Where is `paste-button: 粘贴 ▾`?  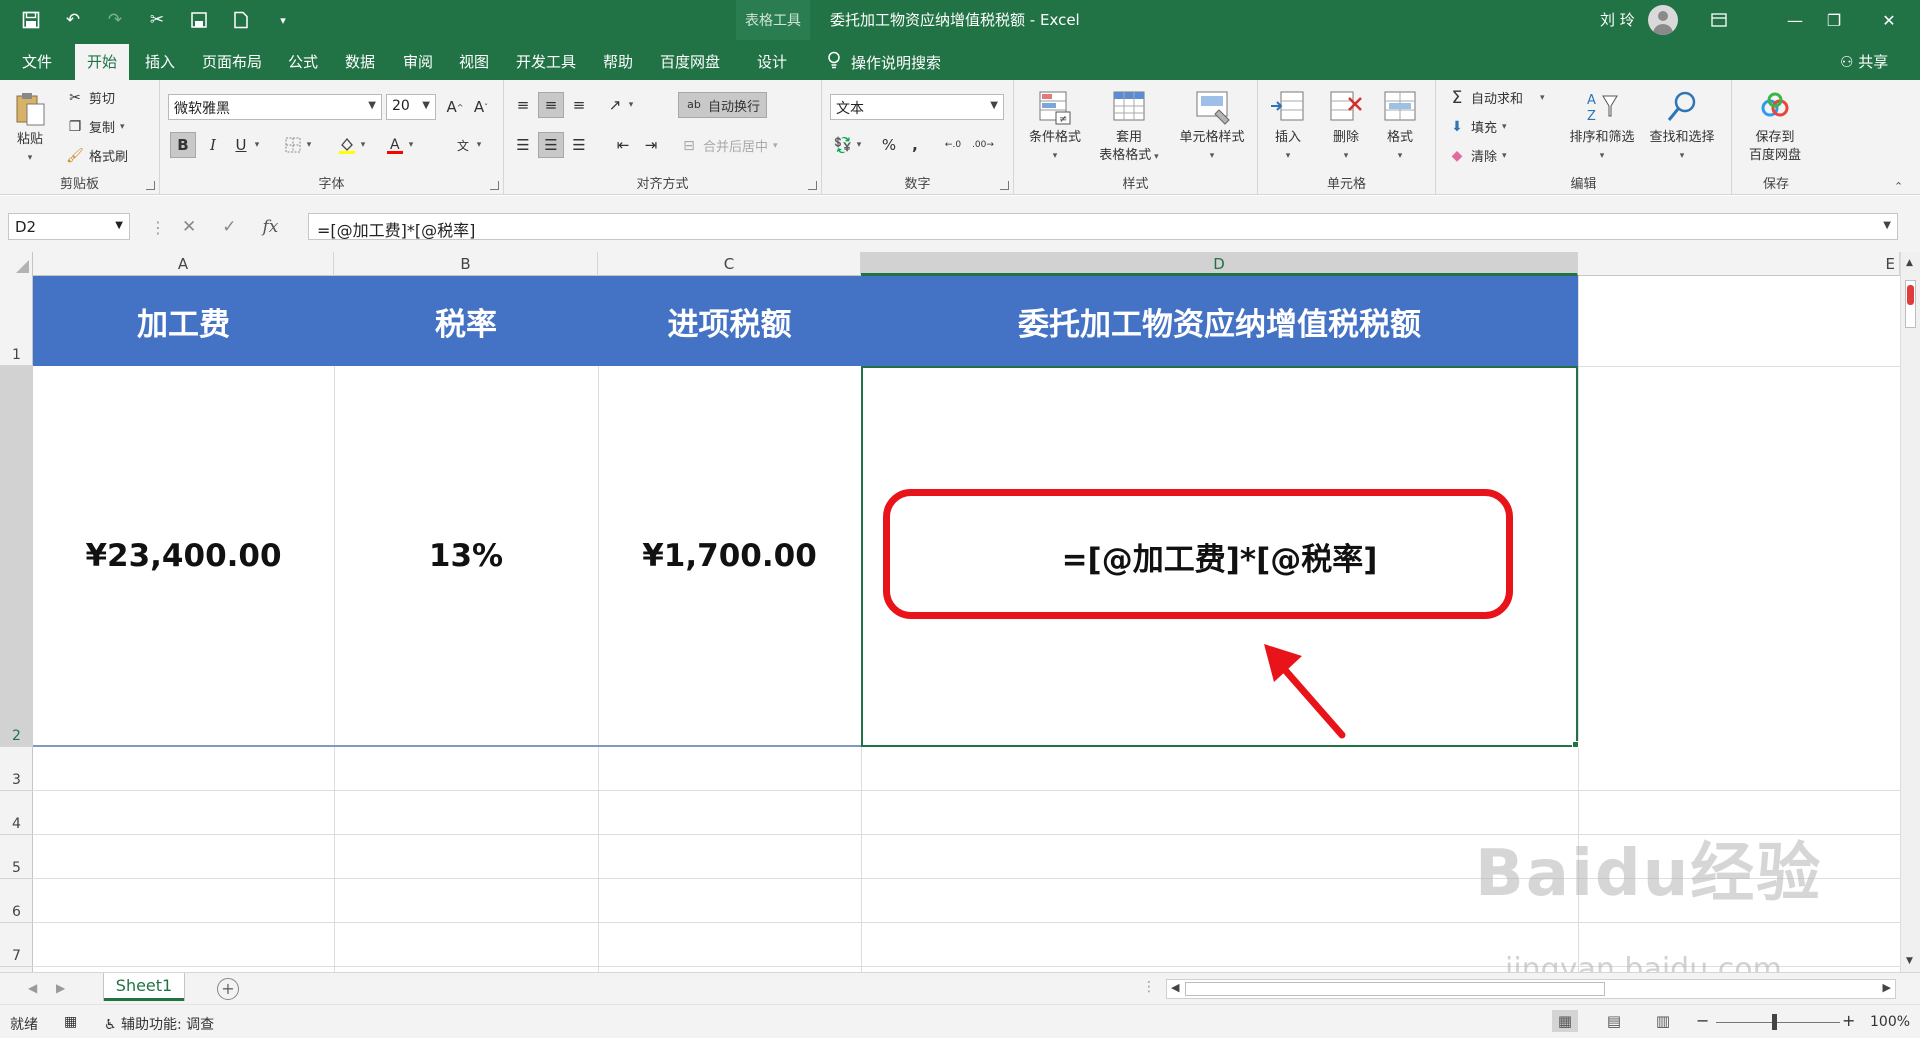
paste-button: 粘贴 ▾ is located at coordinates (30, 128).